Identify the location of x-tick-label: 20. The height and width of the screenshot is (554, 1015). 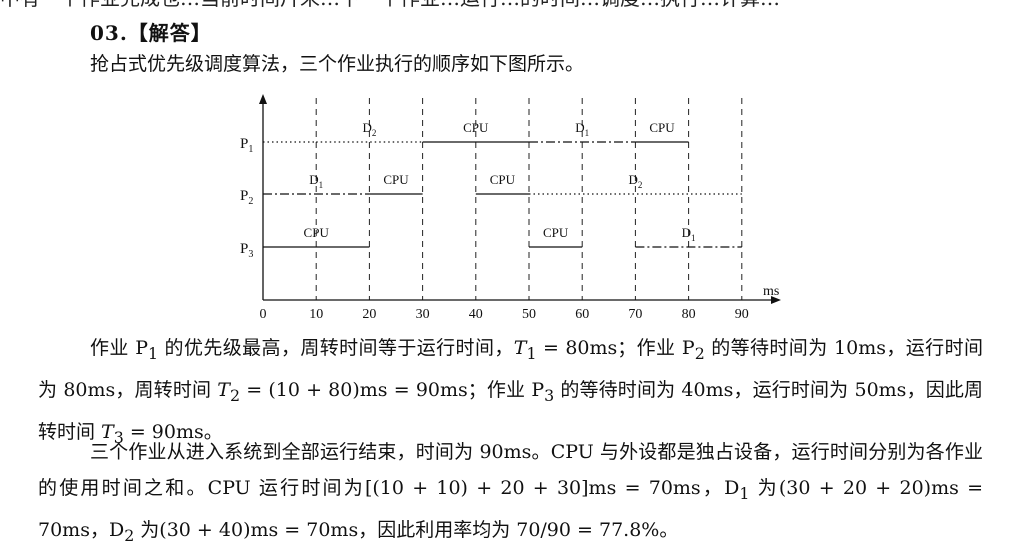
(369, 314).